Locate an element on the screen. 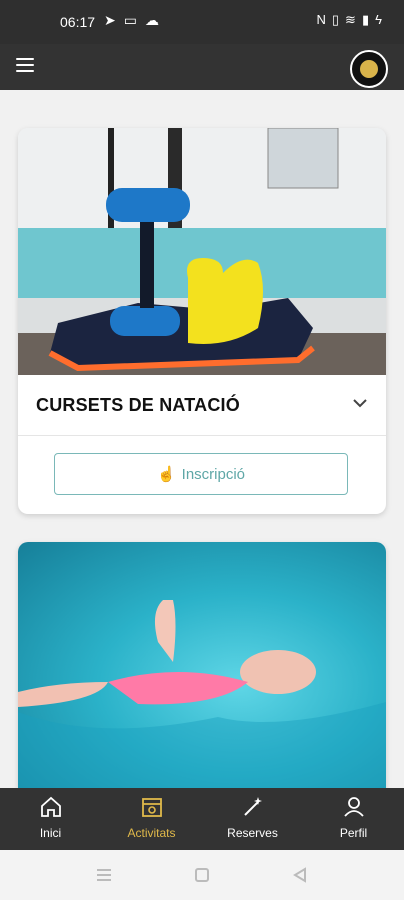 This screenshot has height=900, width=404. chevron-down-icon is located at coordinates (360, 403).